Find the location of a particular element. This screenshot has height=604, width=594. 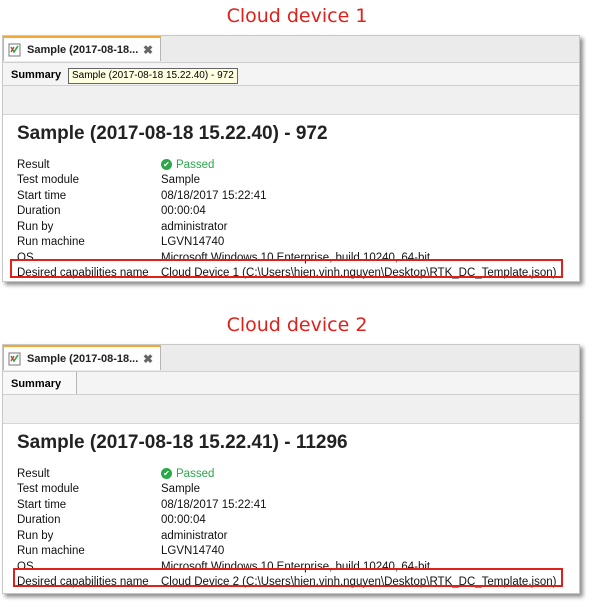

page-title: Sample (2017-08-18 15.22.40) - 972 is located at coordinates (172, 133).